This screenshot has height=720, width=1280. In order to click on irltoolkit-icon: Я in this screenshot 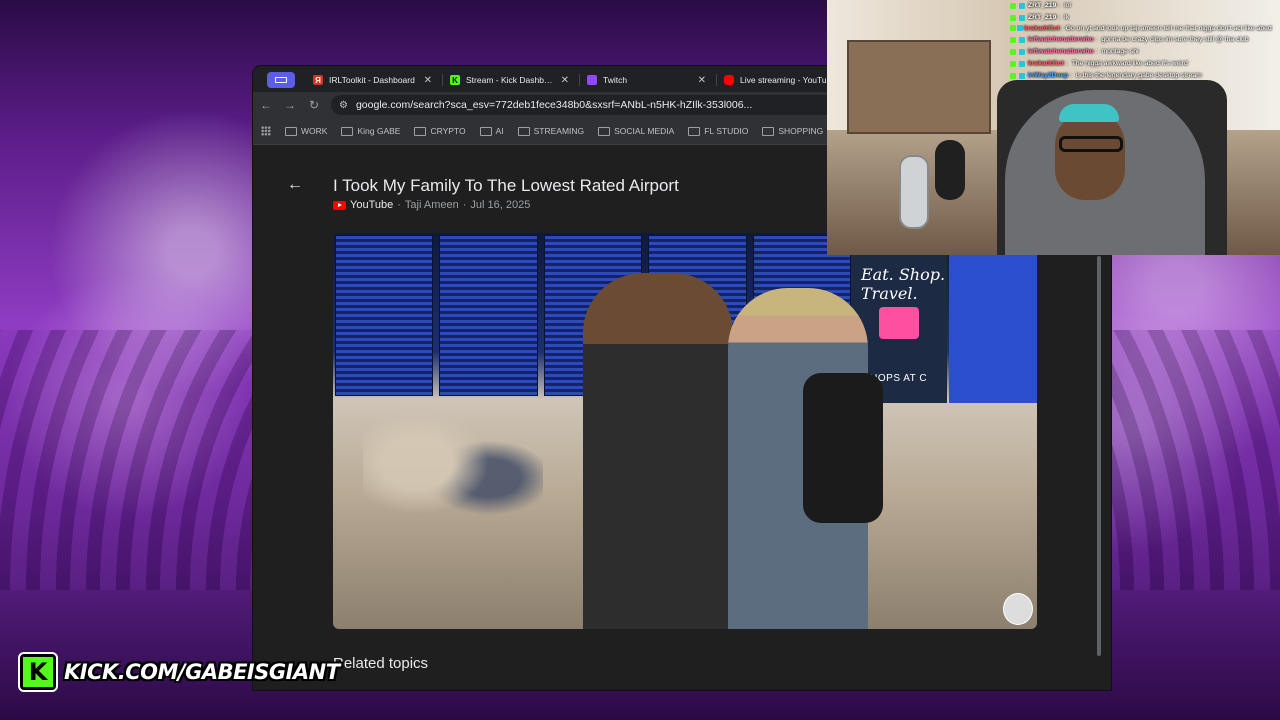, I will do `click(318, 80)`.